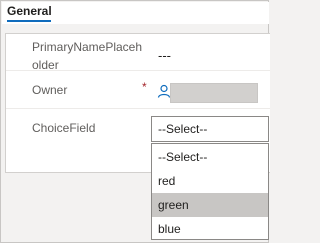 The height and width of the screenshot is (243, 320). I want to click on choice-select: --Select--, so click(210, 129).